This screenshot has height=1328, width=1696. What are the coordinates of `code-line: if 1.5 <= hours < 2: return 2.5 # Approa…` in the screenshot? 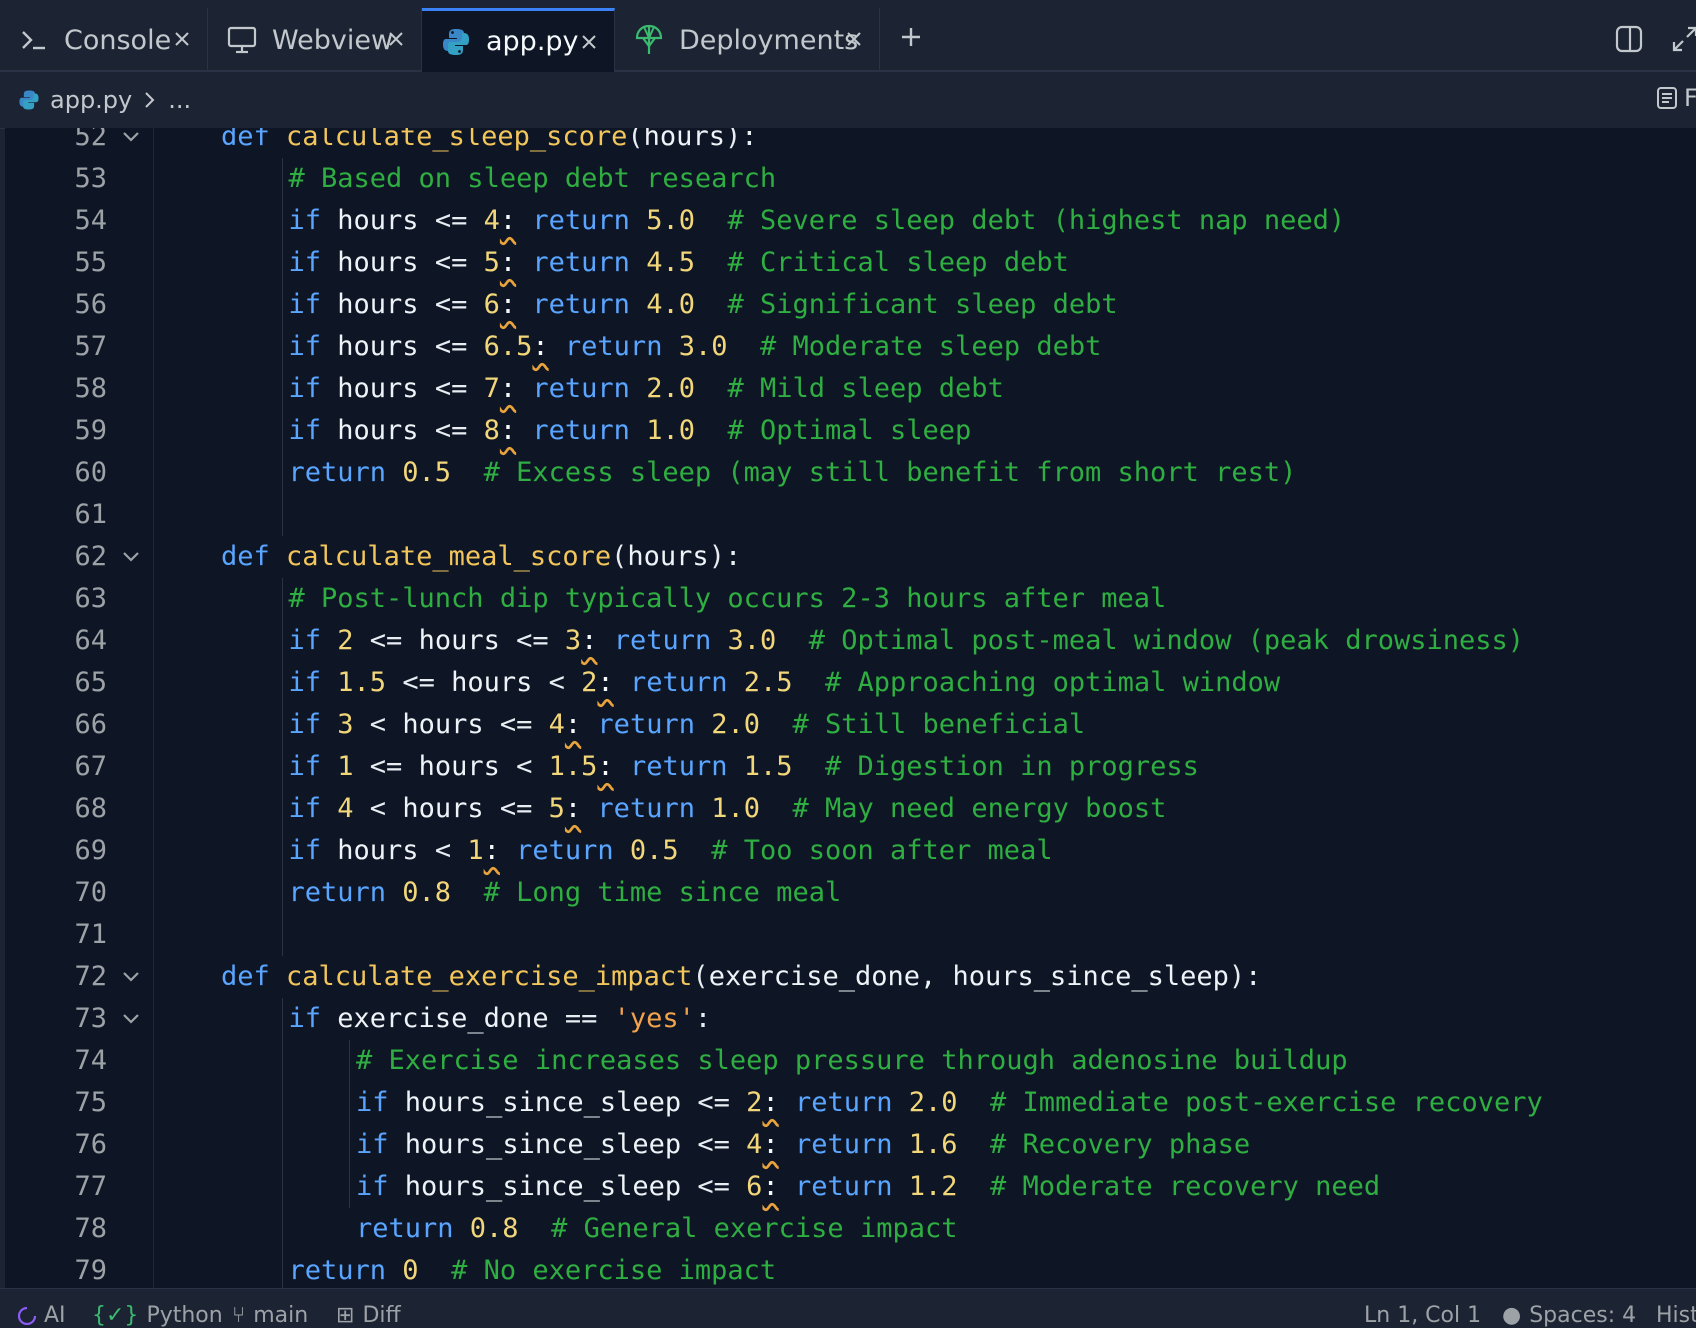 It's located at (785, 683).